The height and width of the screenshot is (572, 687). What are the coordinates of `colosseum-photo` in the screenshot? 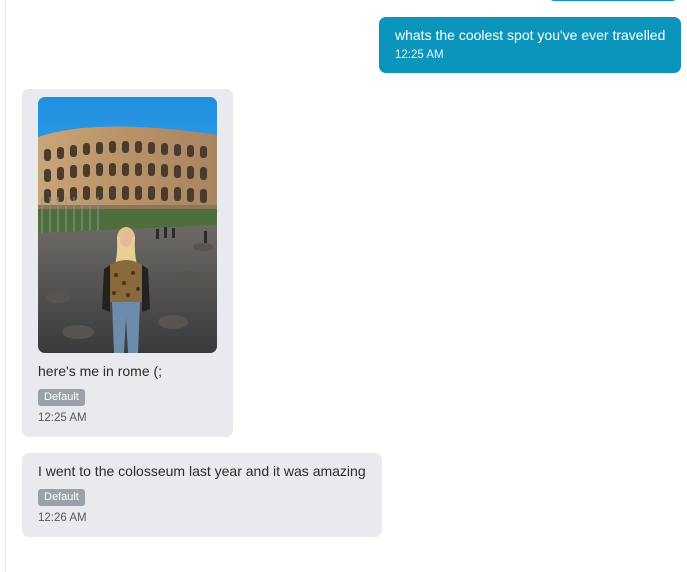 It's located at (127, 225).